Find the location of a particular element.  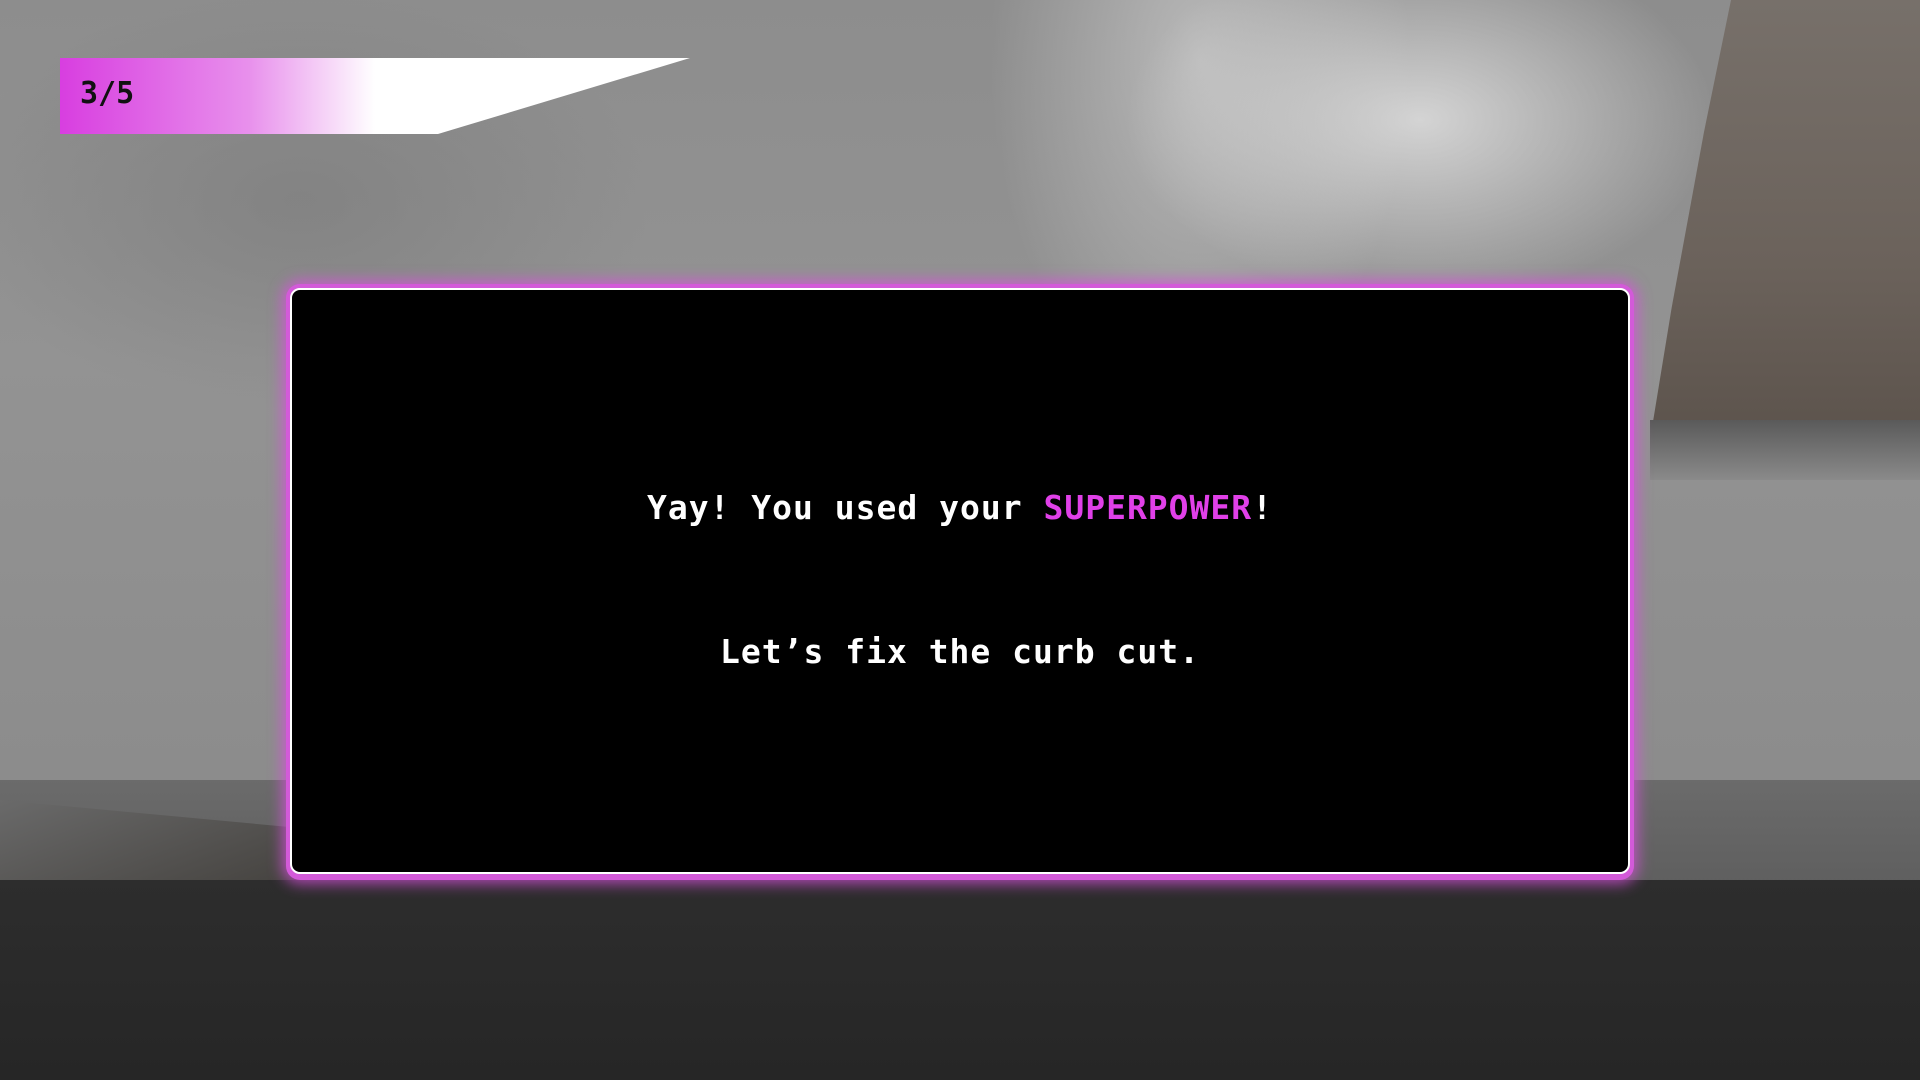

message-prefix: Yay! You used your is located at coordinates (845, 507).